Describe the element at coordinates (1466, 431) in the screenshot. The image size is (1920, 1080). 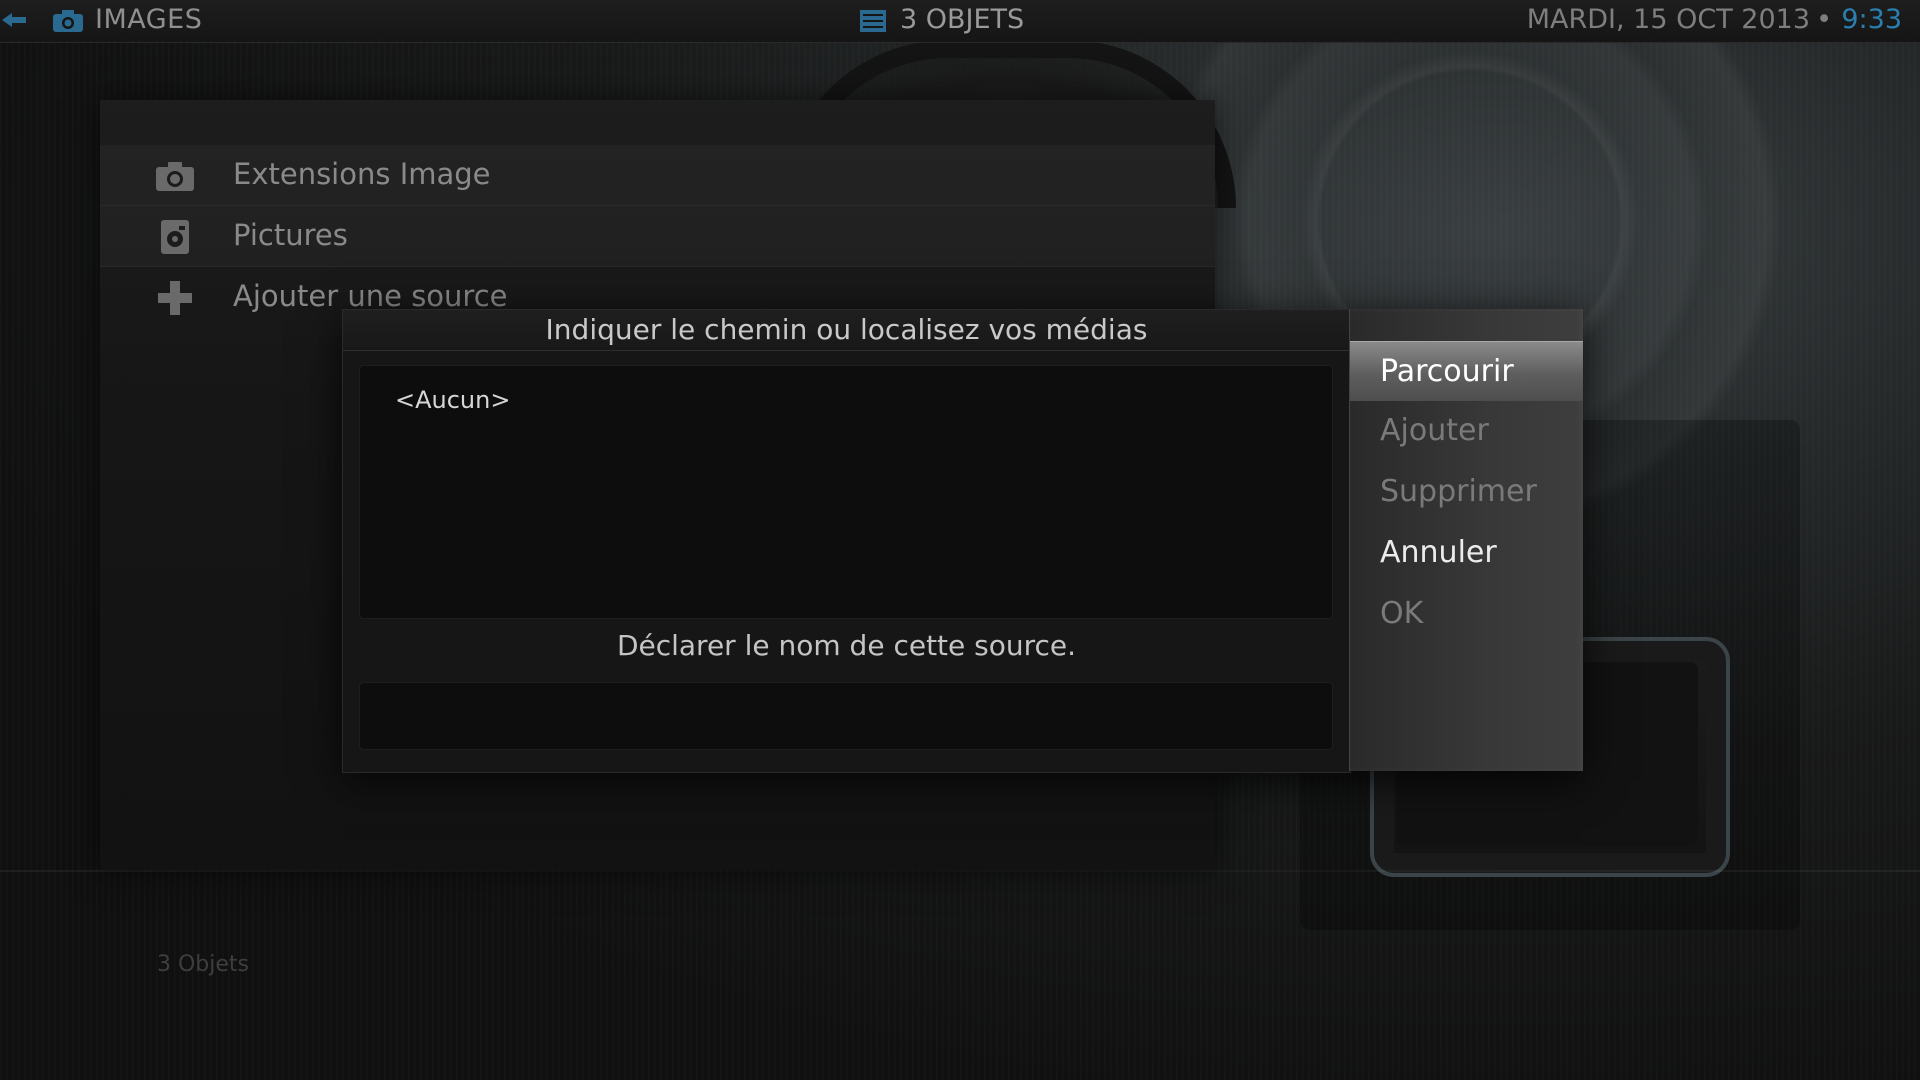
I see `add-button: Ajouter` at that location.